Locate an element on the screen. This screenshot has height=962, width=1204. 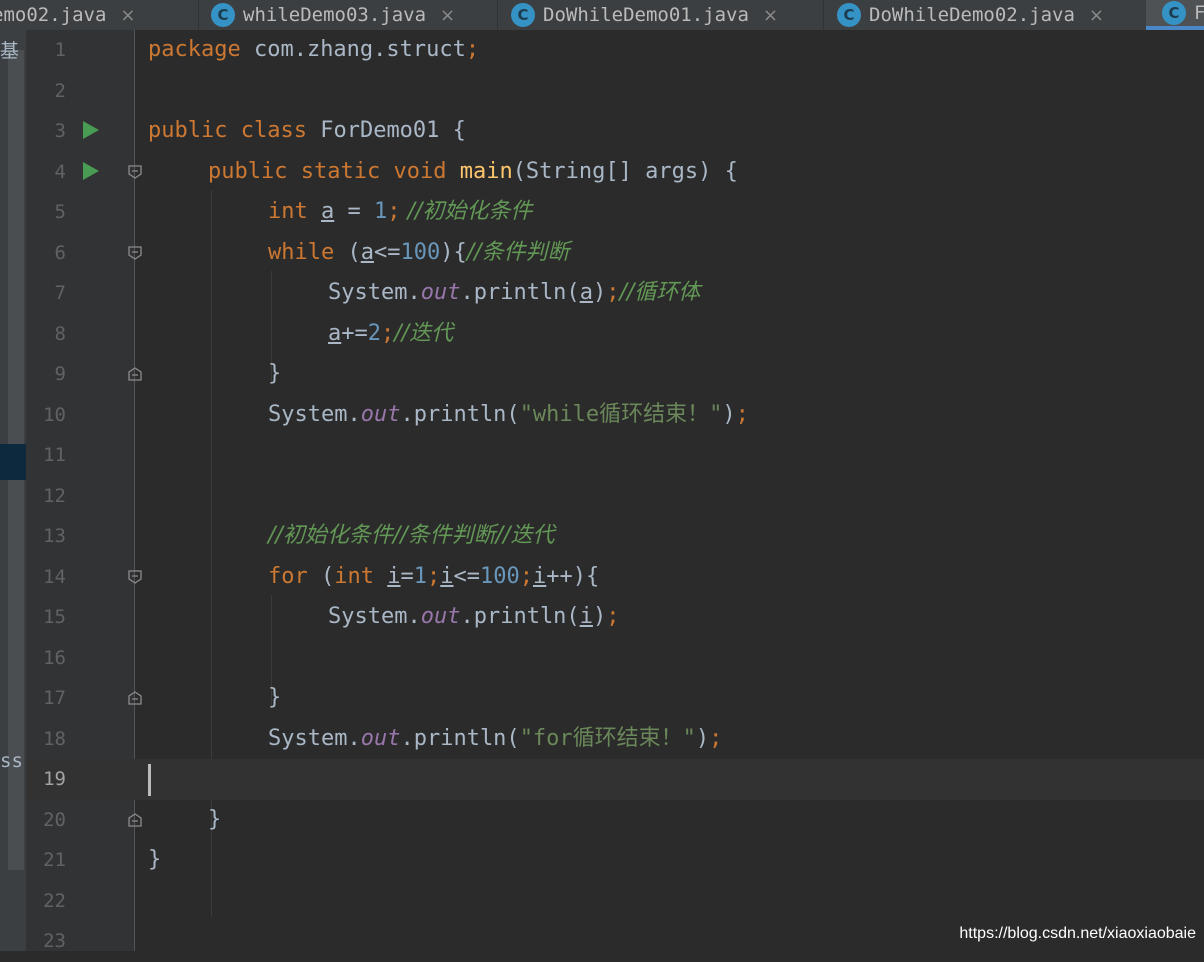
line-number: 3 is located at coordinates (60, 131).